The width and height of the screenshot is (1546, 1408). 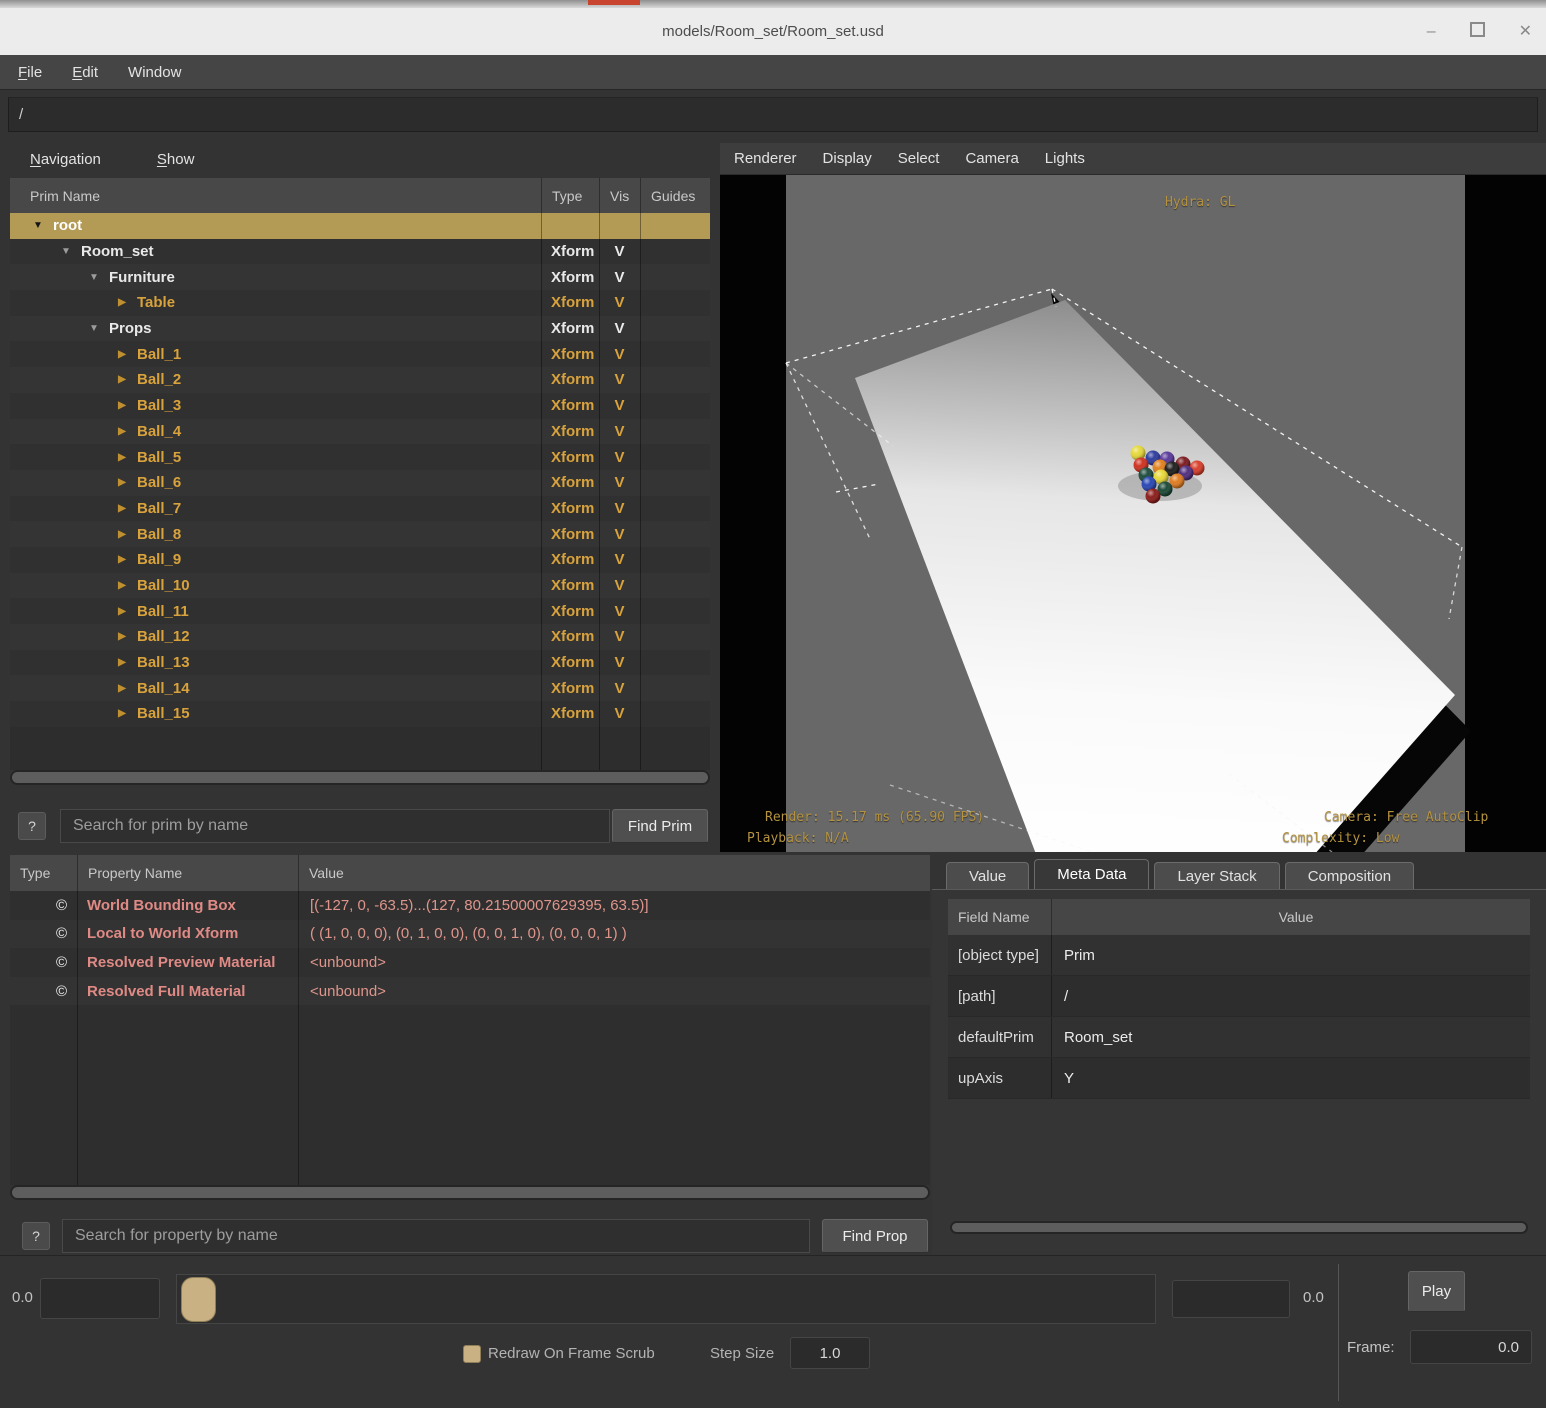 I want to click on tree-row-ball_5: ▶ Ball_5 Xform V, so click(x=360, y=457).